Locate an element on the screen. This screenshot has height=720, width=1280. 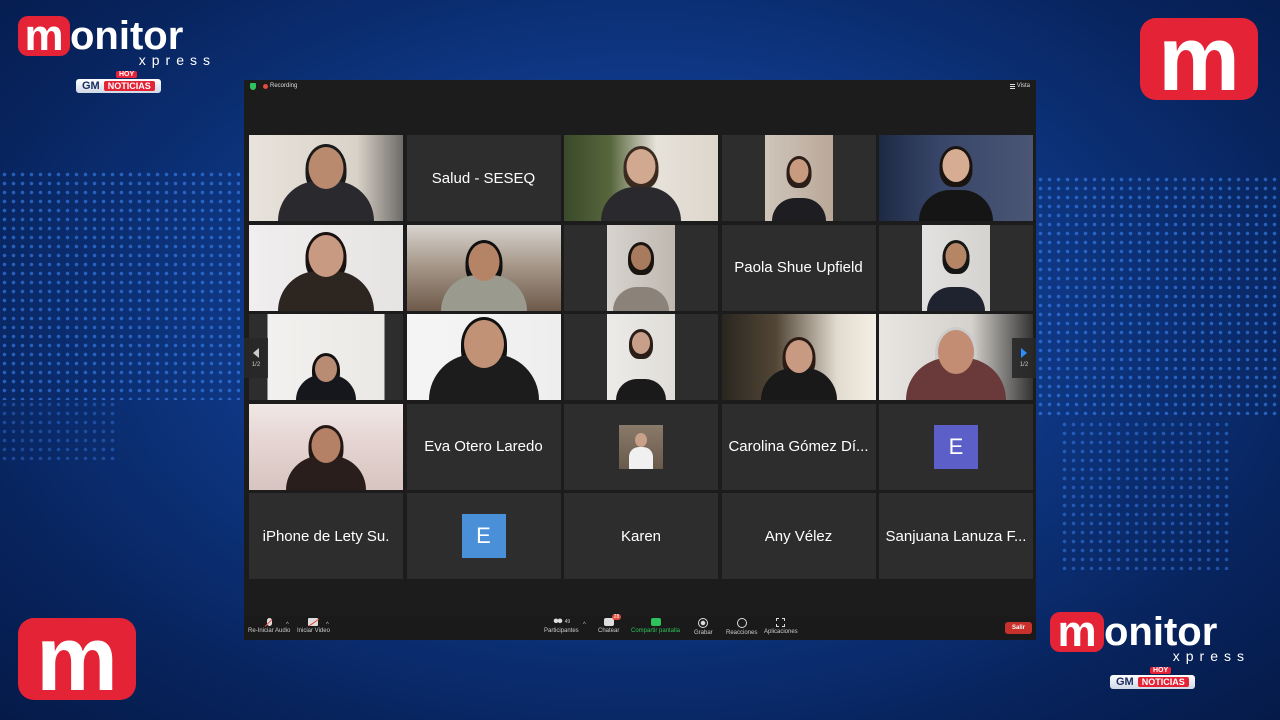
participant-tile: Paola Shue Upfield is located at coordinates (798, 267).